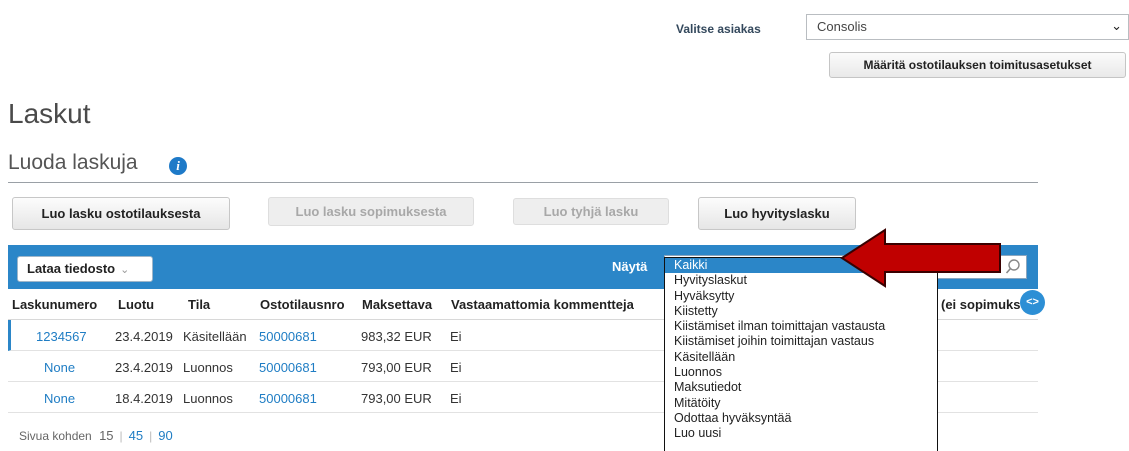 The height and width of the screenshot is (451, 1129). Describe the element at coordinates (801, 418) in the screenshot. I see `filter-option: Odottaa hyväksyntää` at that location.